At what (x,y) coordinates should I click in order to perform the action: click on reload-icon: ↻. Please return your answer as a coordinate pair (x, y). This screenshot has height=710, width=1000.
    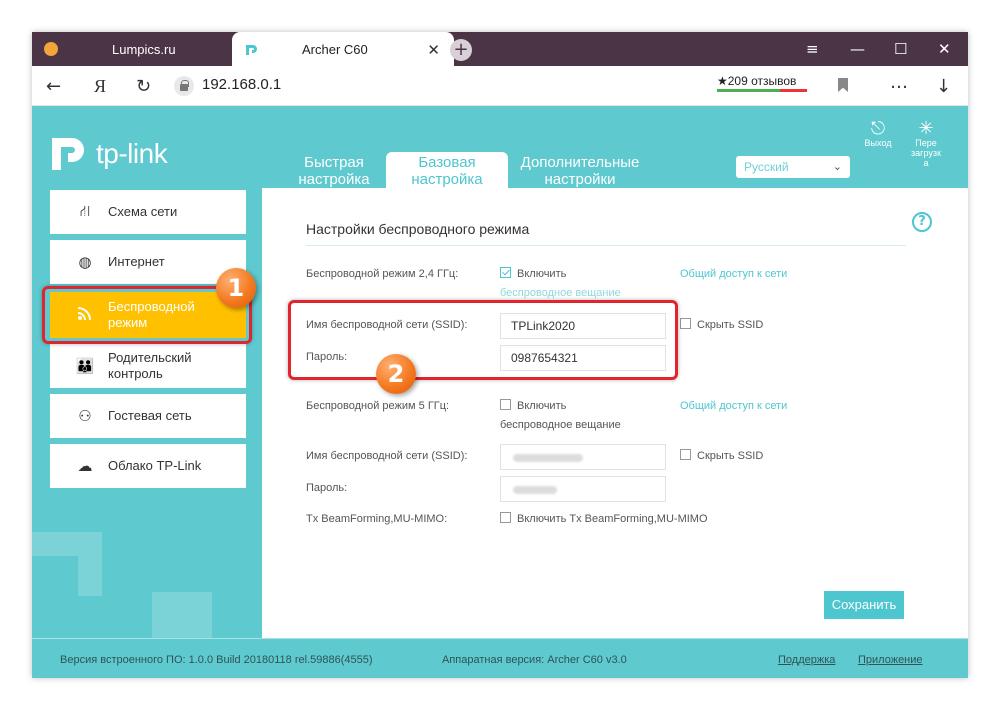
    Looking at the image, I should click on (143, 86).